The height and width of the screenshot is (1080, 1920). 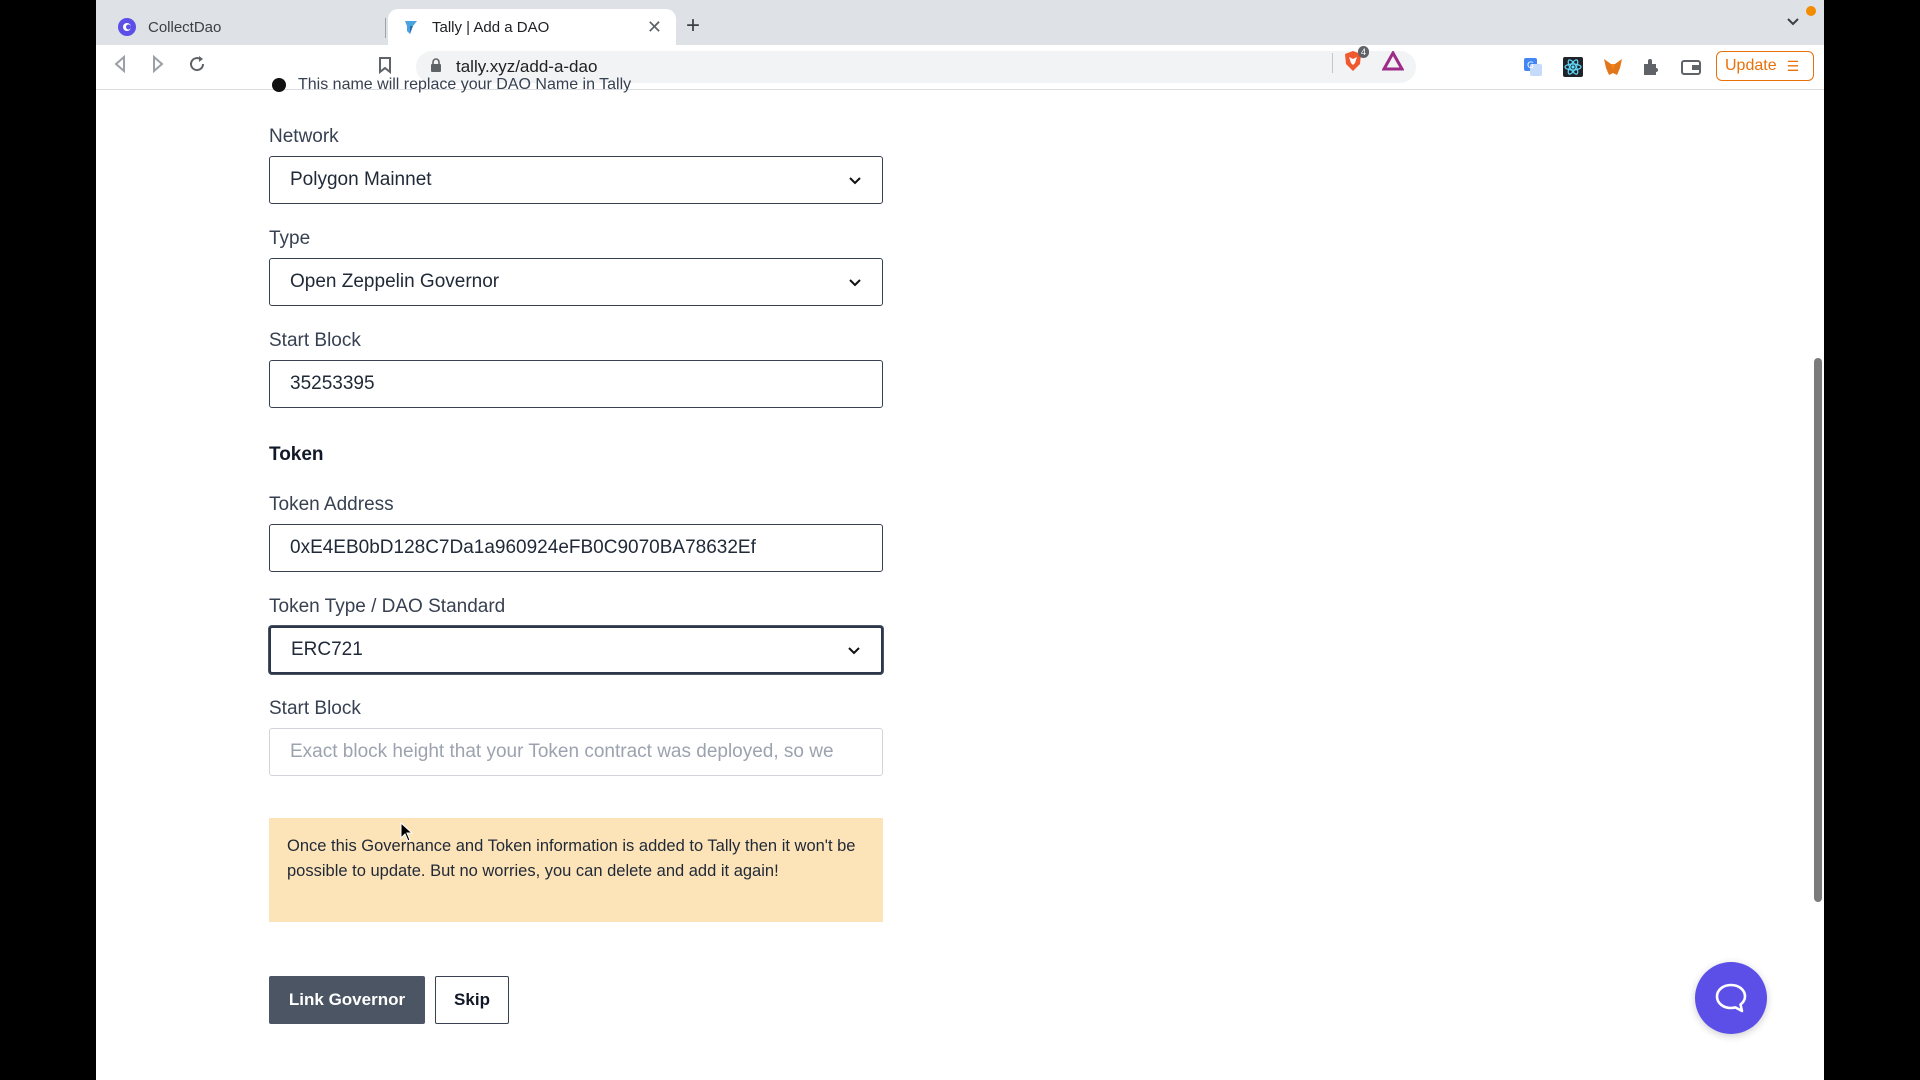 What do you see at coordinates (249, 27) in the screenshot?
I see `tab-collectdao: CollectDao` at bounding box center [249, 27].